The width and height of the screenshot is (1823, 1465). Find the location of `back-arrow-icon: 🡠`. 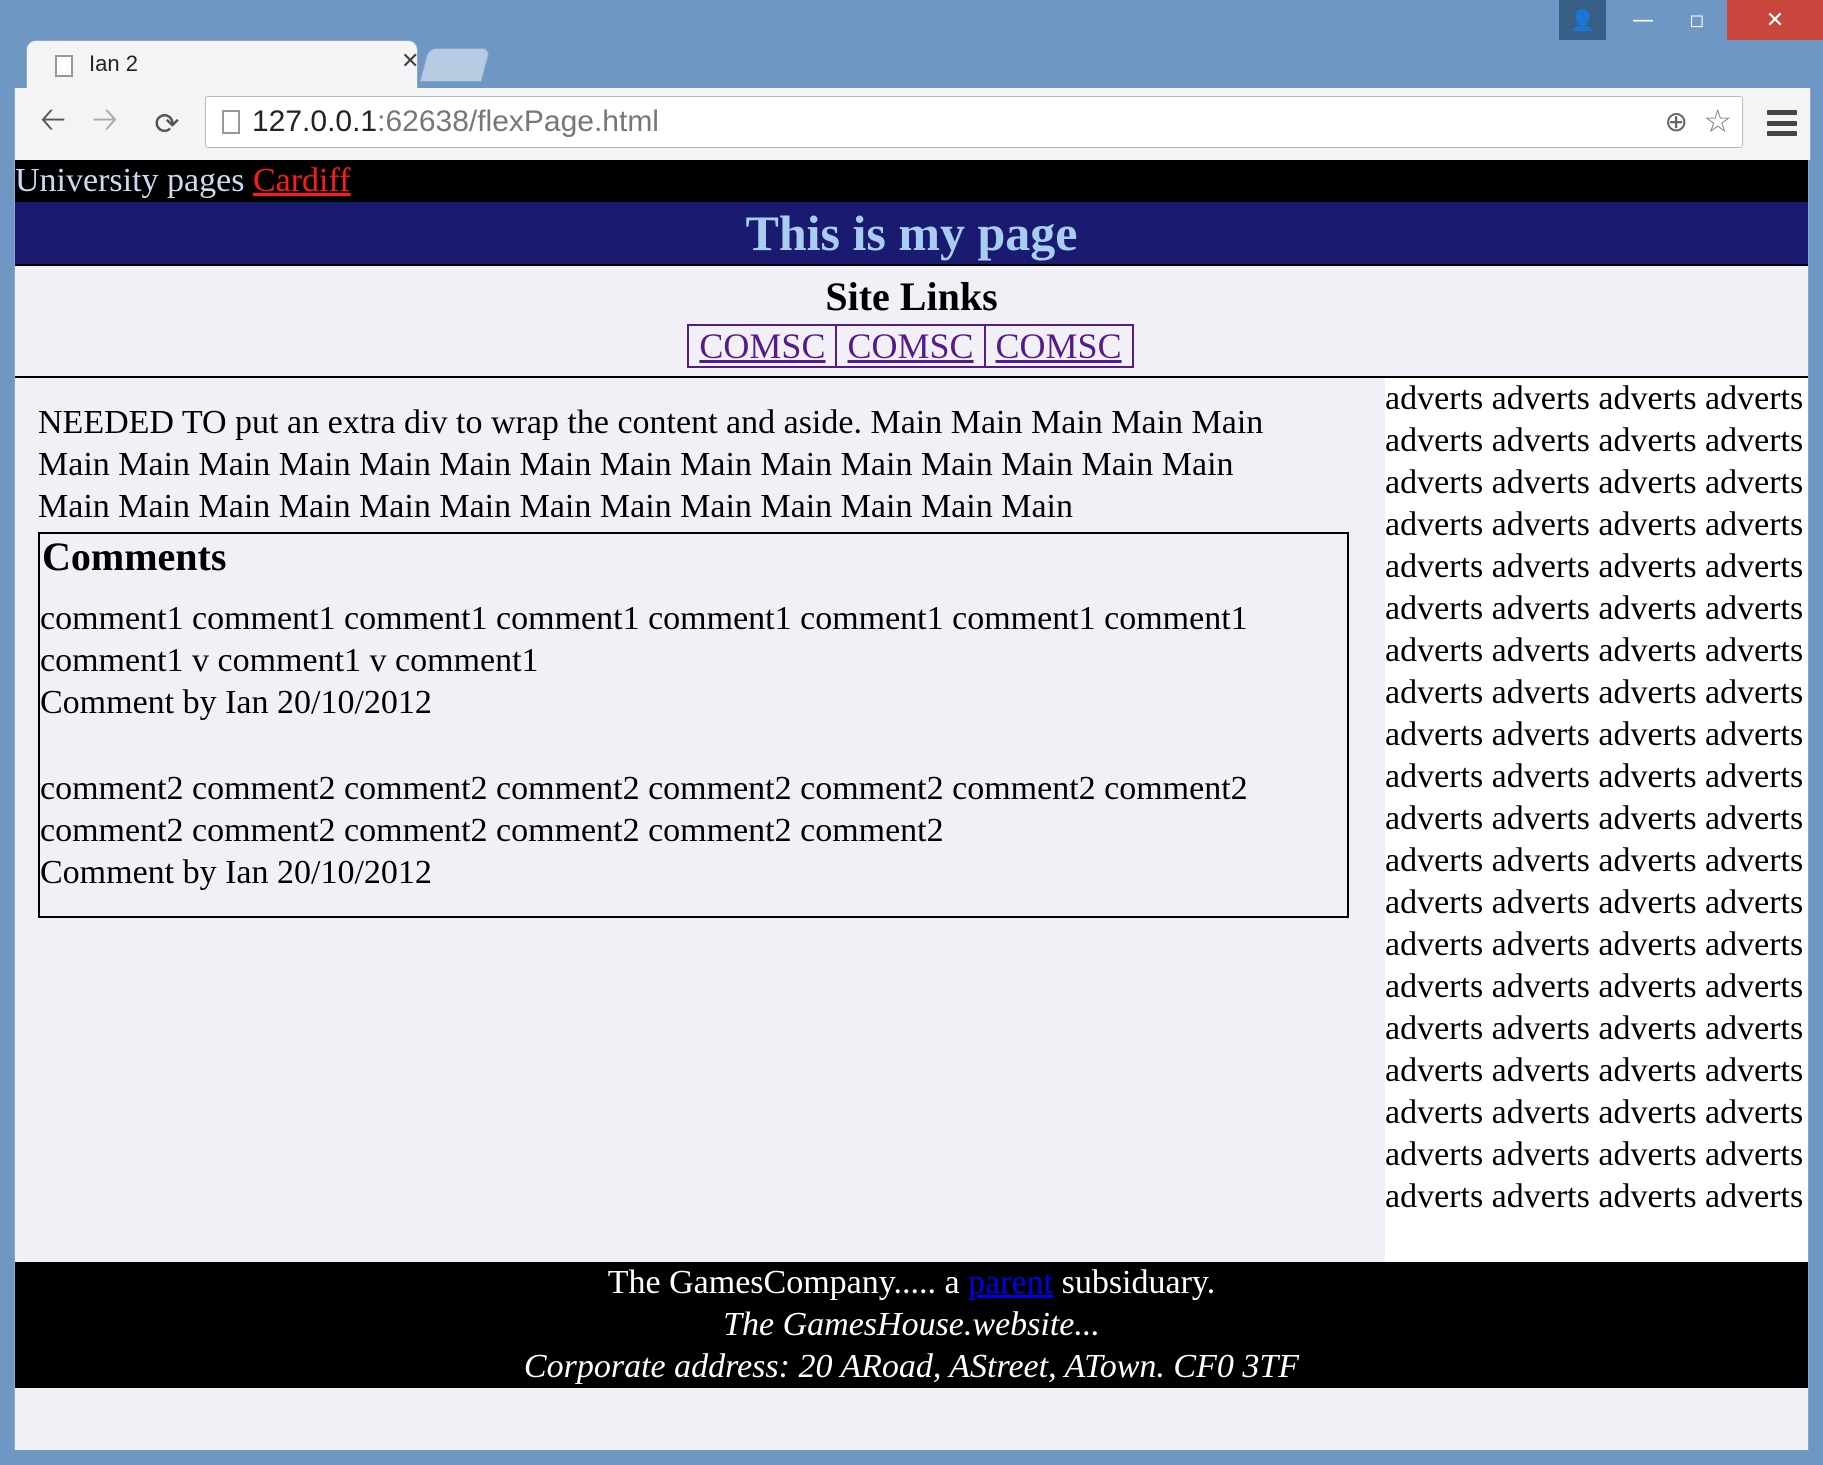

back-arrow-icon: 🡠 is located at coordinates (53, 122).